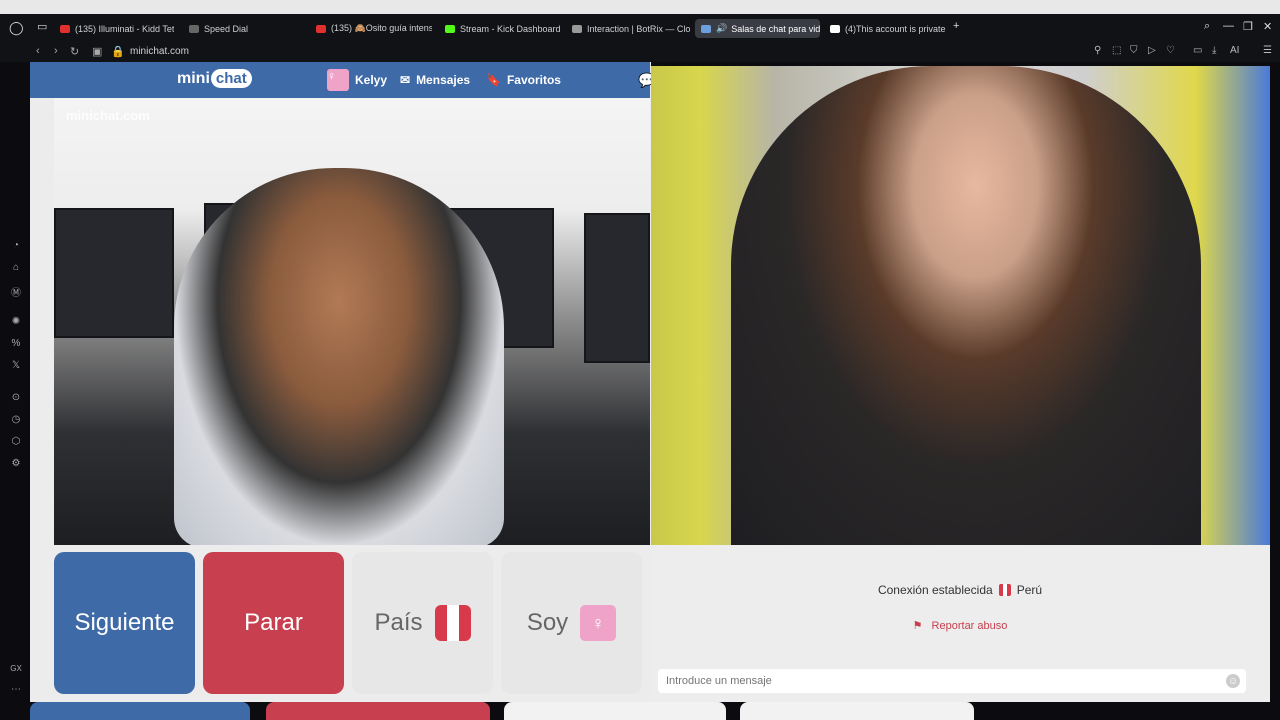 This screenshot has width=1280, height=720. I want to click on tab-switcher-icon: ▭, so click(42, 26).